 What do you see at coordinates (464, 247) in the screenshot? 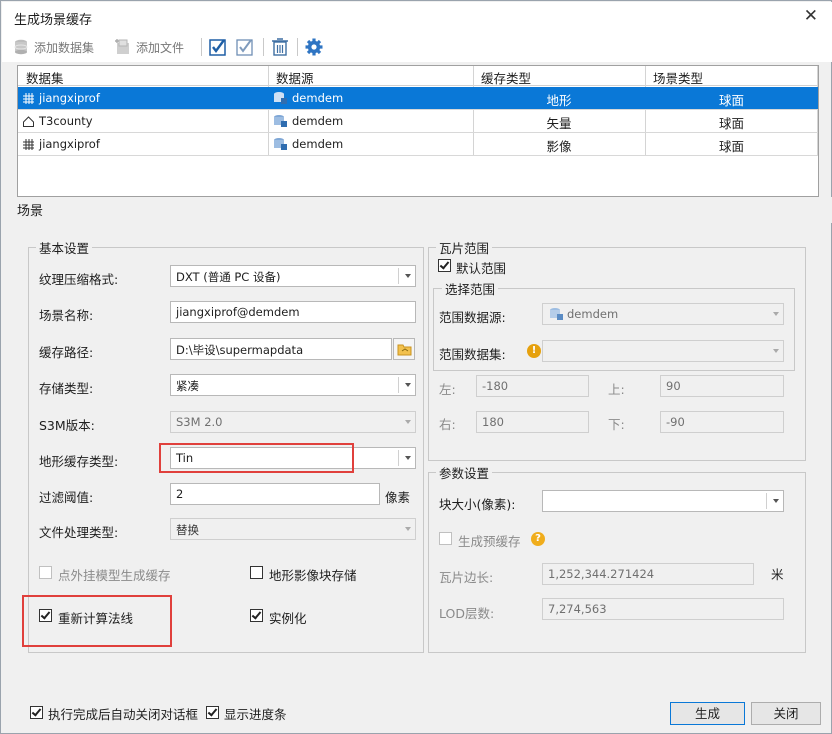
I see `tile-range-title: 瓦片范围` at bounding box center [464, 247].